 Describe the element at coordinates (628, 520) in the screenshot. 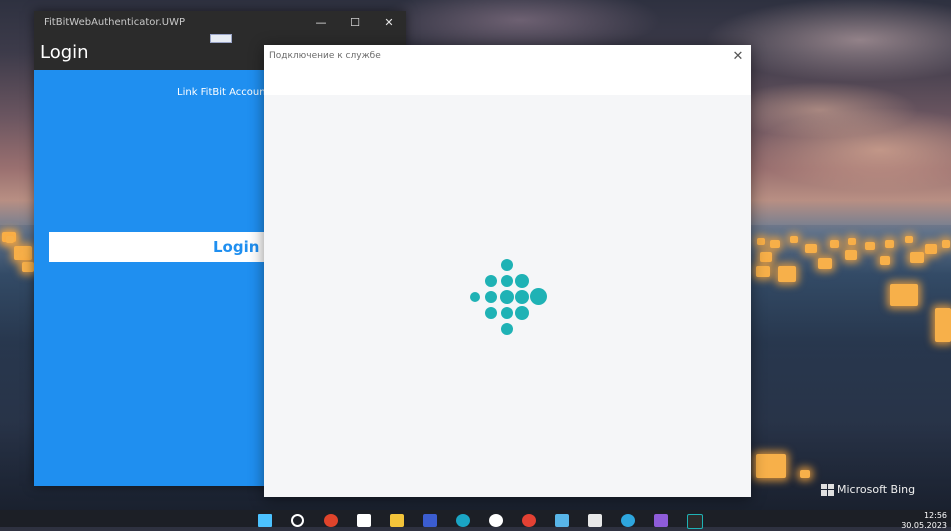

I see `telegram-icon` at that location.